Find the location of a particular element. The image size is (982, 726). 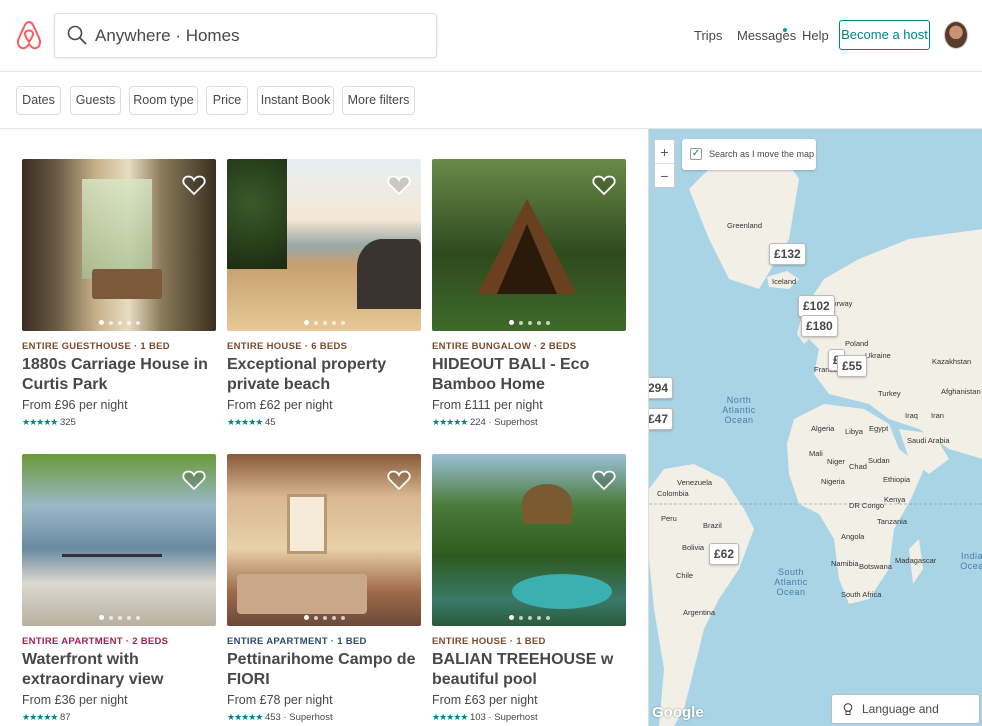

map-label: Brazil is located at coordinates (712, 525).